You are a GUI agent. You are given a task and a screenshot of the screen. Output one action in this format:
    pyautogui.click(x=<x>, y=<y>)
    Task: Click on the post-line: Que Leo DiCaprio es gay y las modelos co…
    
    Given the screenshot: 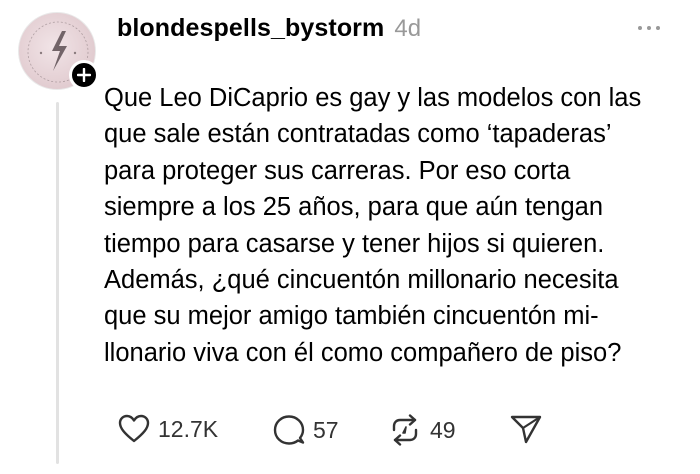 What is the action you would take?
    pyautogui.click(x=373, y=98)
    